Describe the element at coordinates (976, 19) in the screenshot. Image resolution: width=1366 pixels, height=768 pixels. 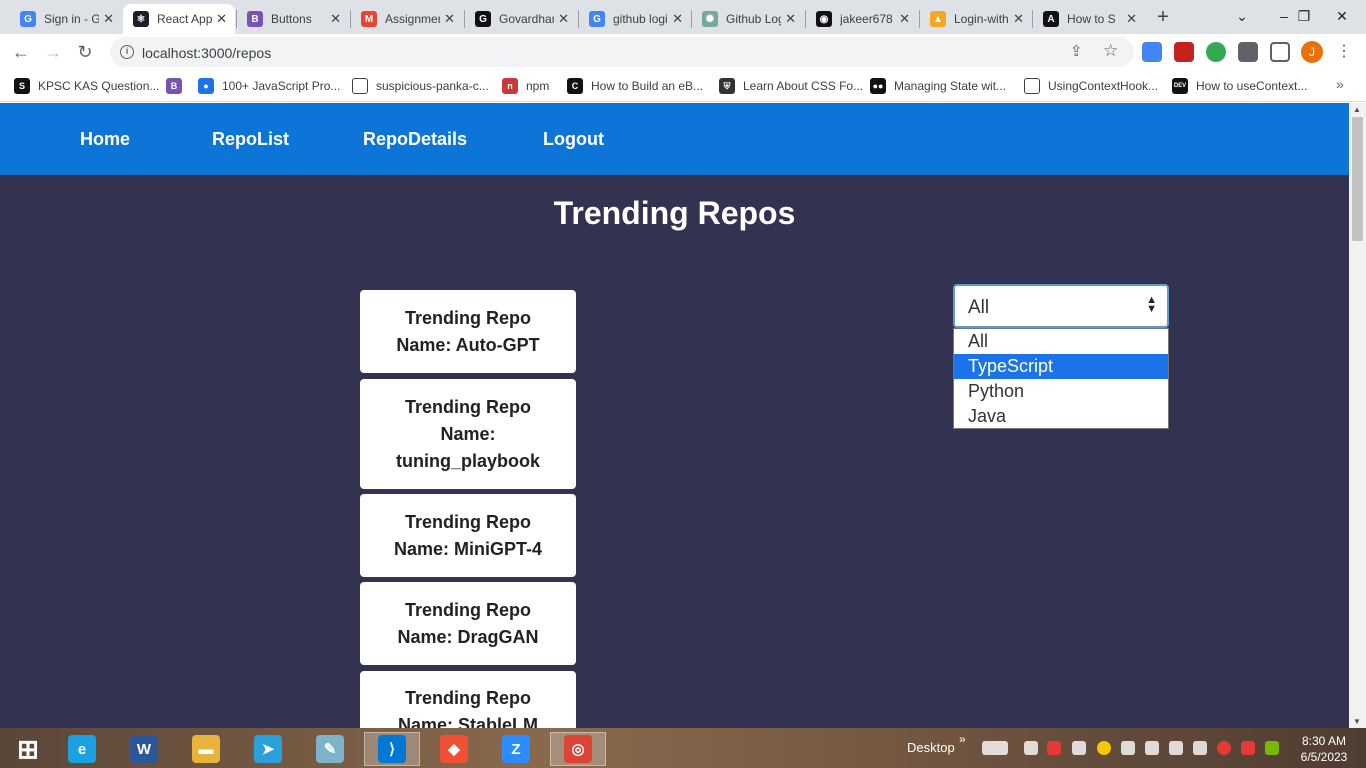
I see `browser-tab: ▲ Login-with ✕` at that location.